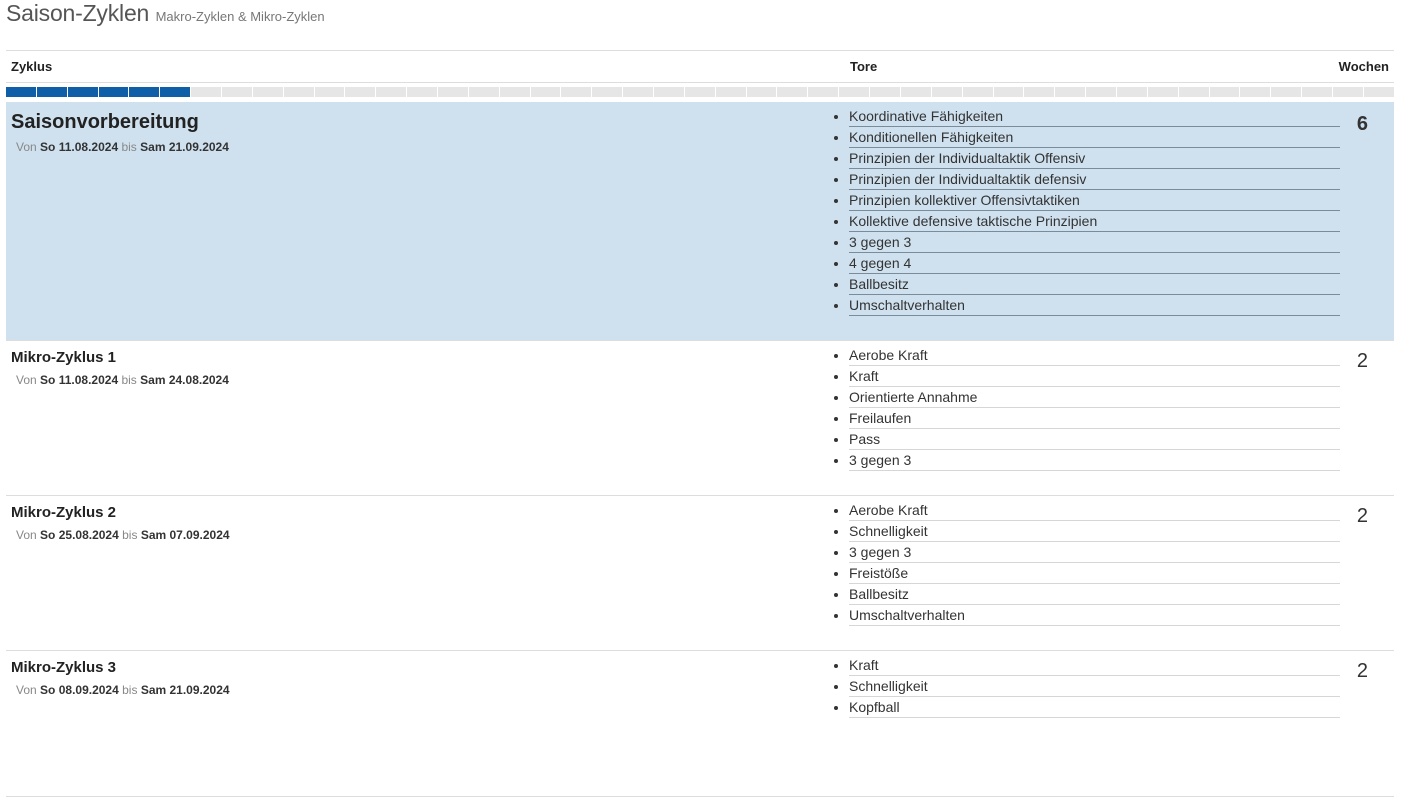 The height and width of the screenshot is (797, 1404). Describe the element at coordinates (105, 122) in the screenshot. I see `cycle-name: Saisonvorbereitung` at that location.